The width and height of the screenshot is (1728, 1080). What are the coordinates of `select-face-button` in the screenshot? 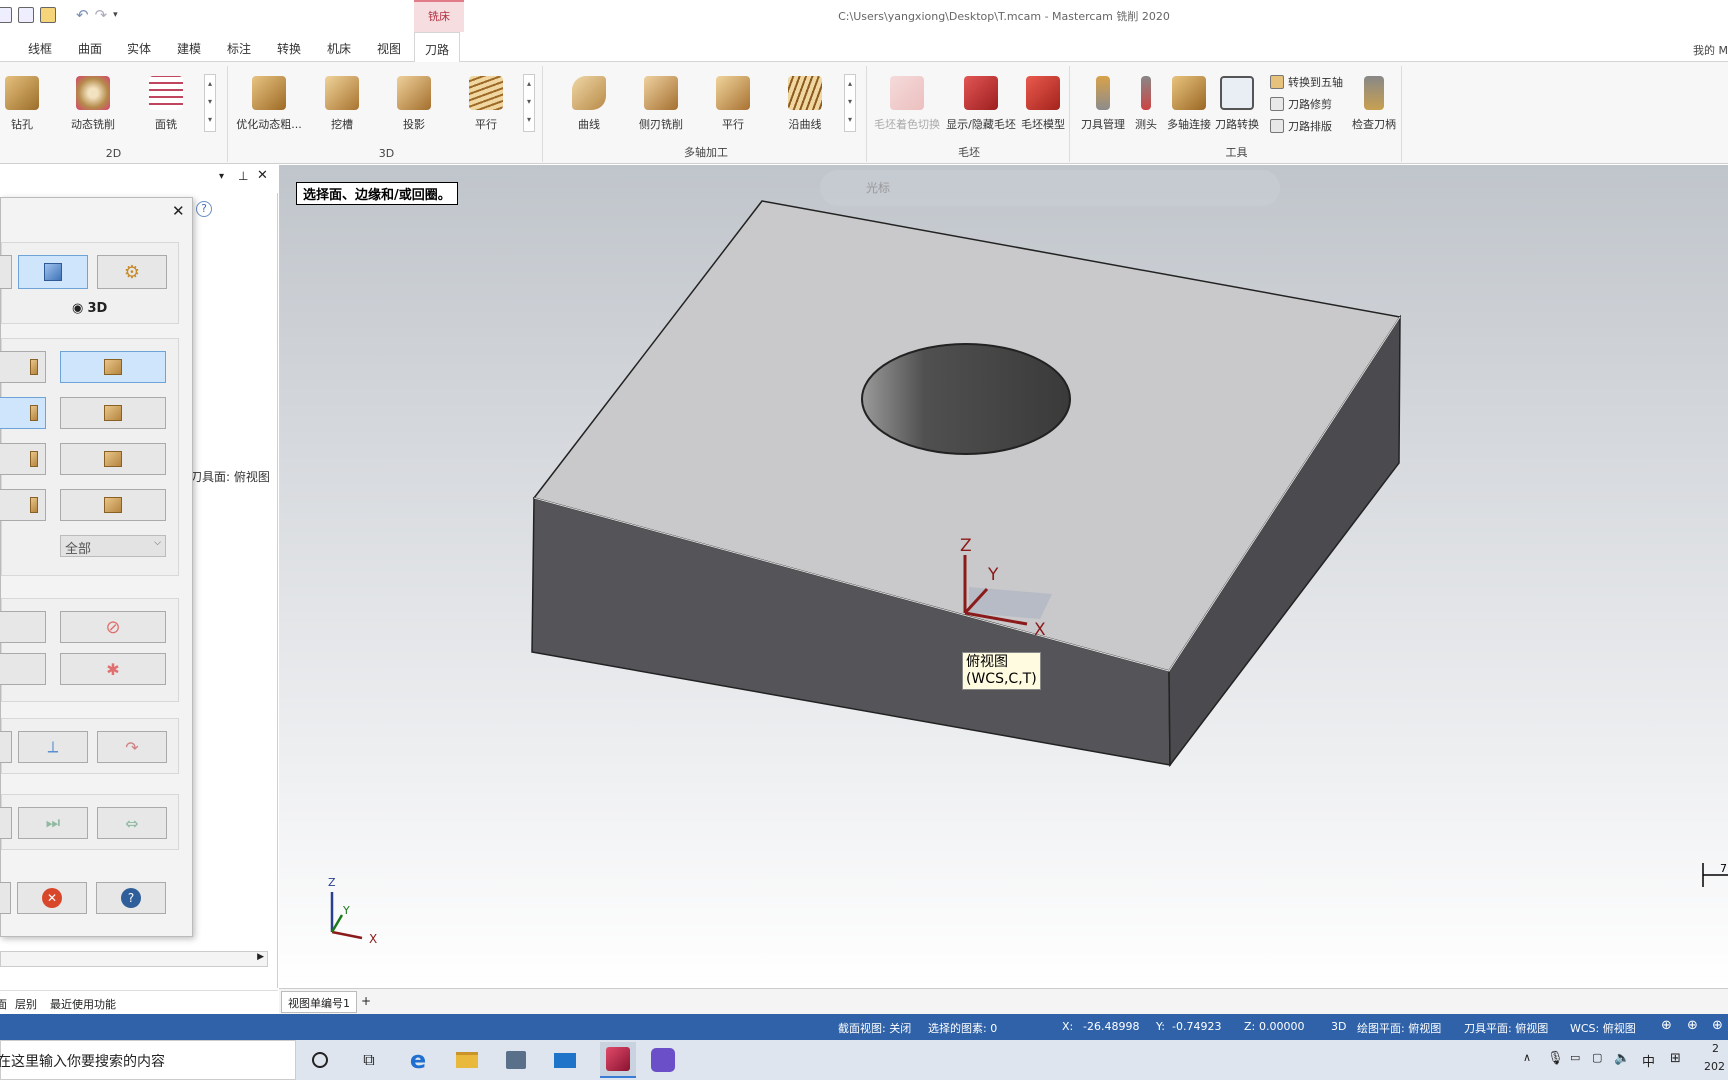 It's located at (113, 413).